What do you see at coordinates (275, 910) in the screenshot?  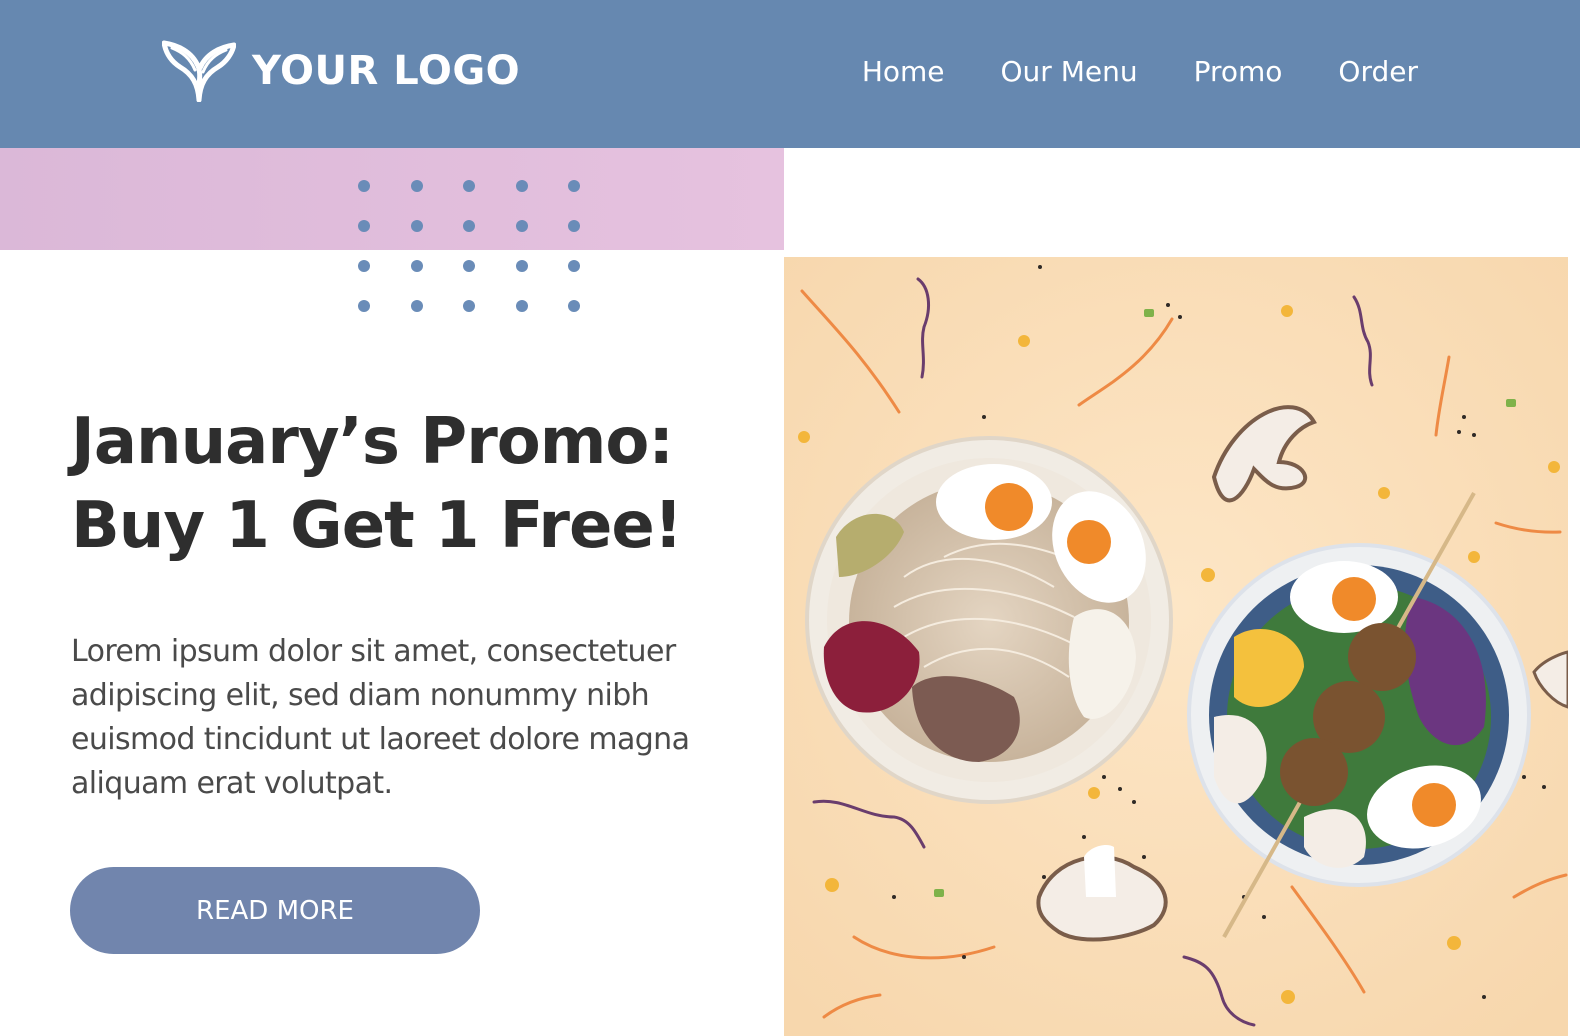 I see `read-more-button: READ MORE` at bounding box center [275, 910].